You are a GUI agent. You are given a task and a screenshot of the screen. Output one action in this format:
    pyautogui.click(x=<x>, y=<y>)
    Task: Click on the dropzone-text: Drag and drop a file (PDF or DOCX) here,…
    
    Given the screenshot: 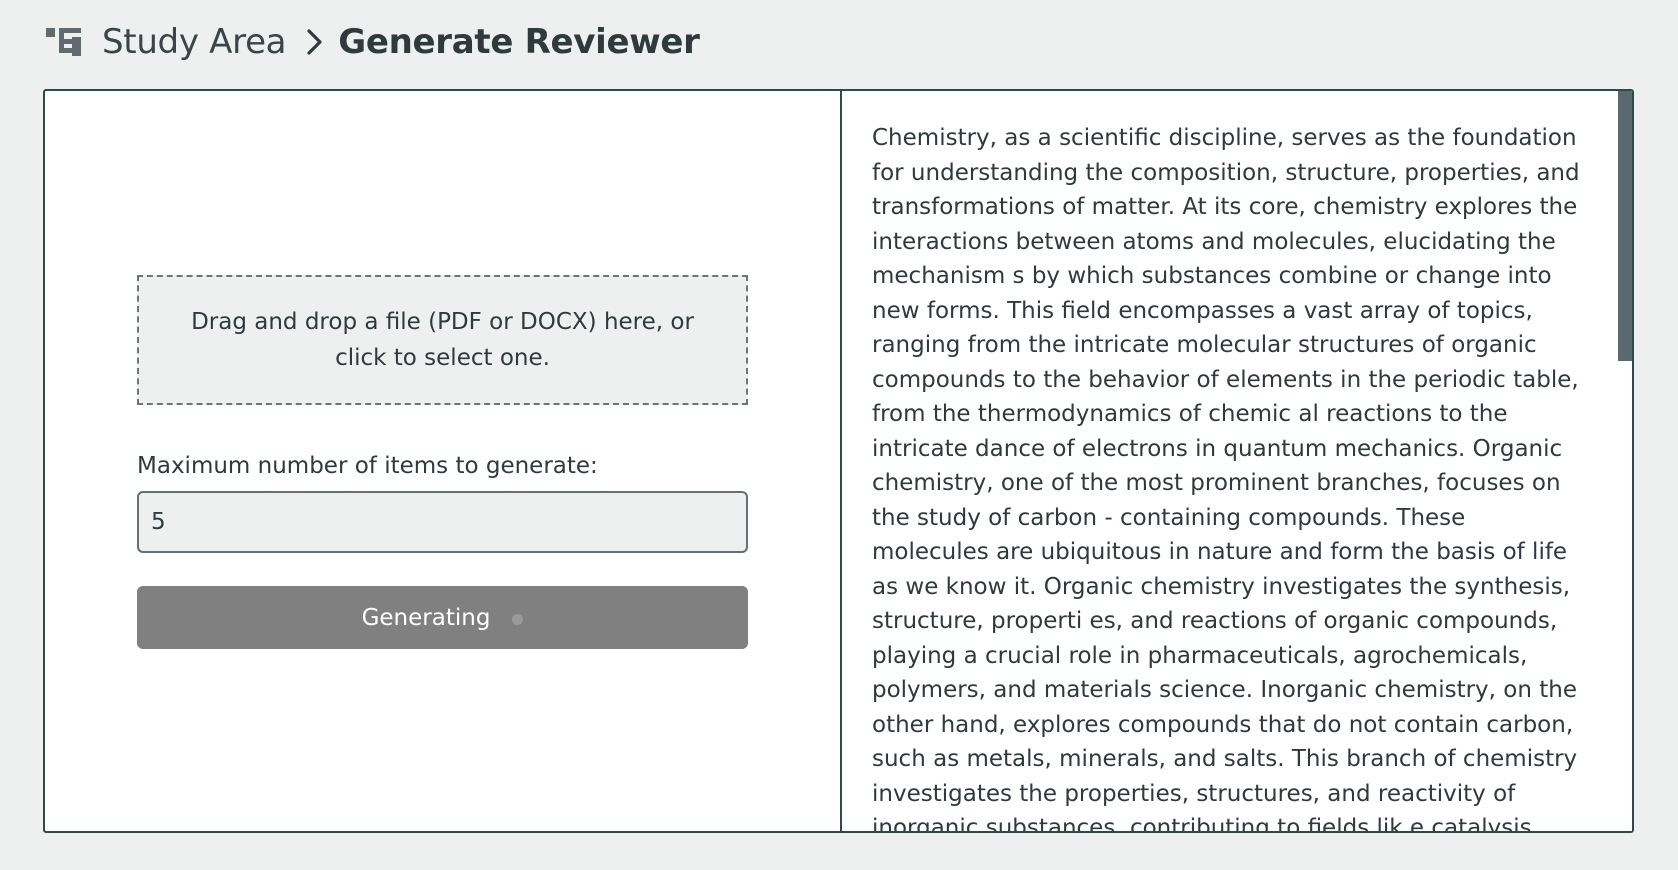 What is the action you would take?
    pyautogui.click(x=442, y=340)
    